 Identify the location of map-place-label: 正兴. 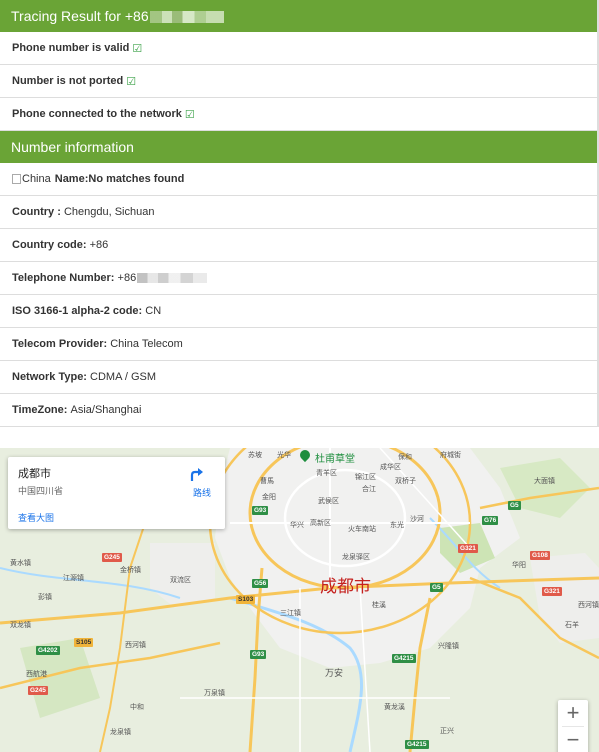
(447, 731).